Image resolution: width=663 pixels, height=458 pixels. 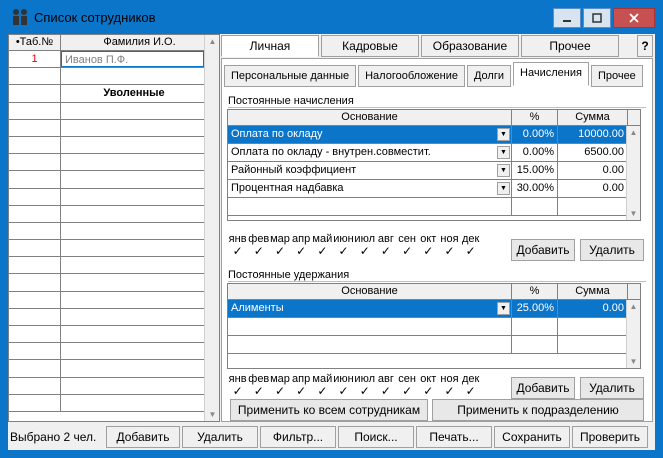 What do you see at coordinates (270, 54) in the screenshot?
I see `tab-personal-card: Личная карточка` at bounding box center [270, 54].